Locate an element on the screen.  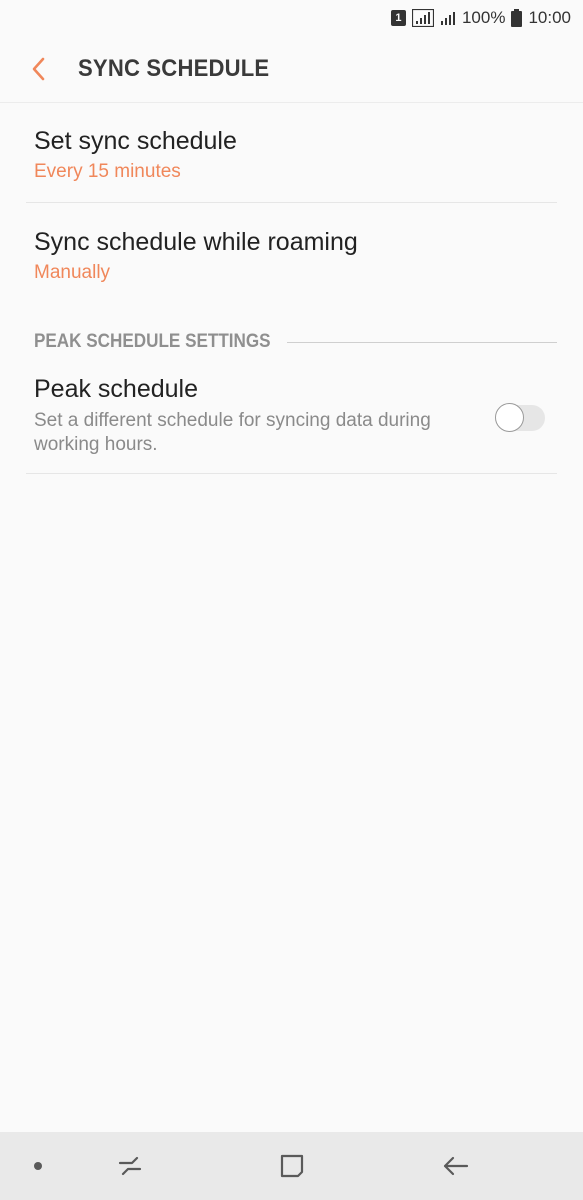
clock-time: 10:00 is located at coordinates (549, 17).